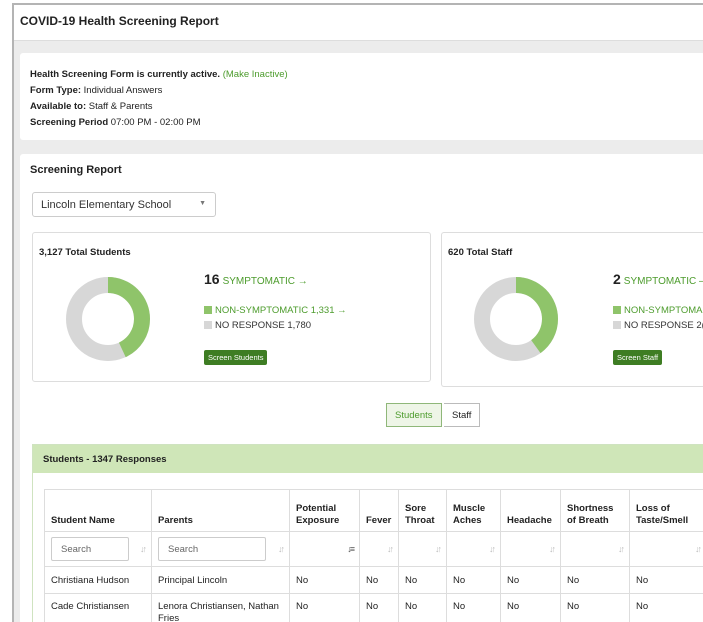 This screenshot has height=622, width=703. Describe the element at coordinates (220, 580) in the screenshot. I see `cell-parents: Principal Lincoln` at that location.